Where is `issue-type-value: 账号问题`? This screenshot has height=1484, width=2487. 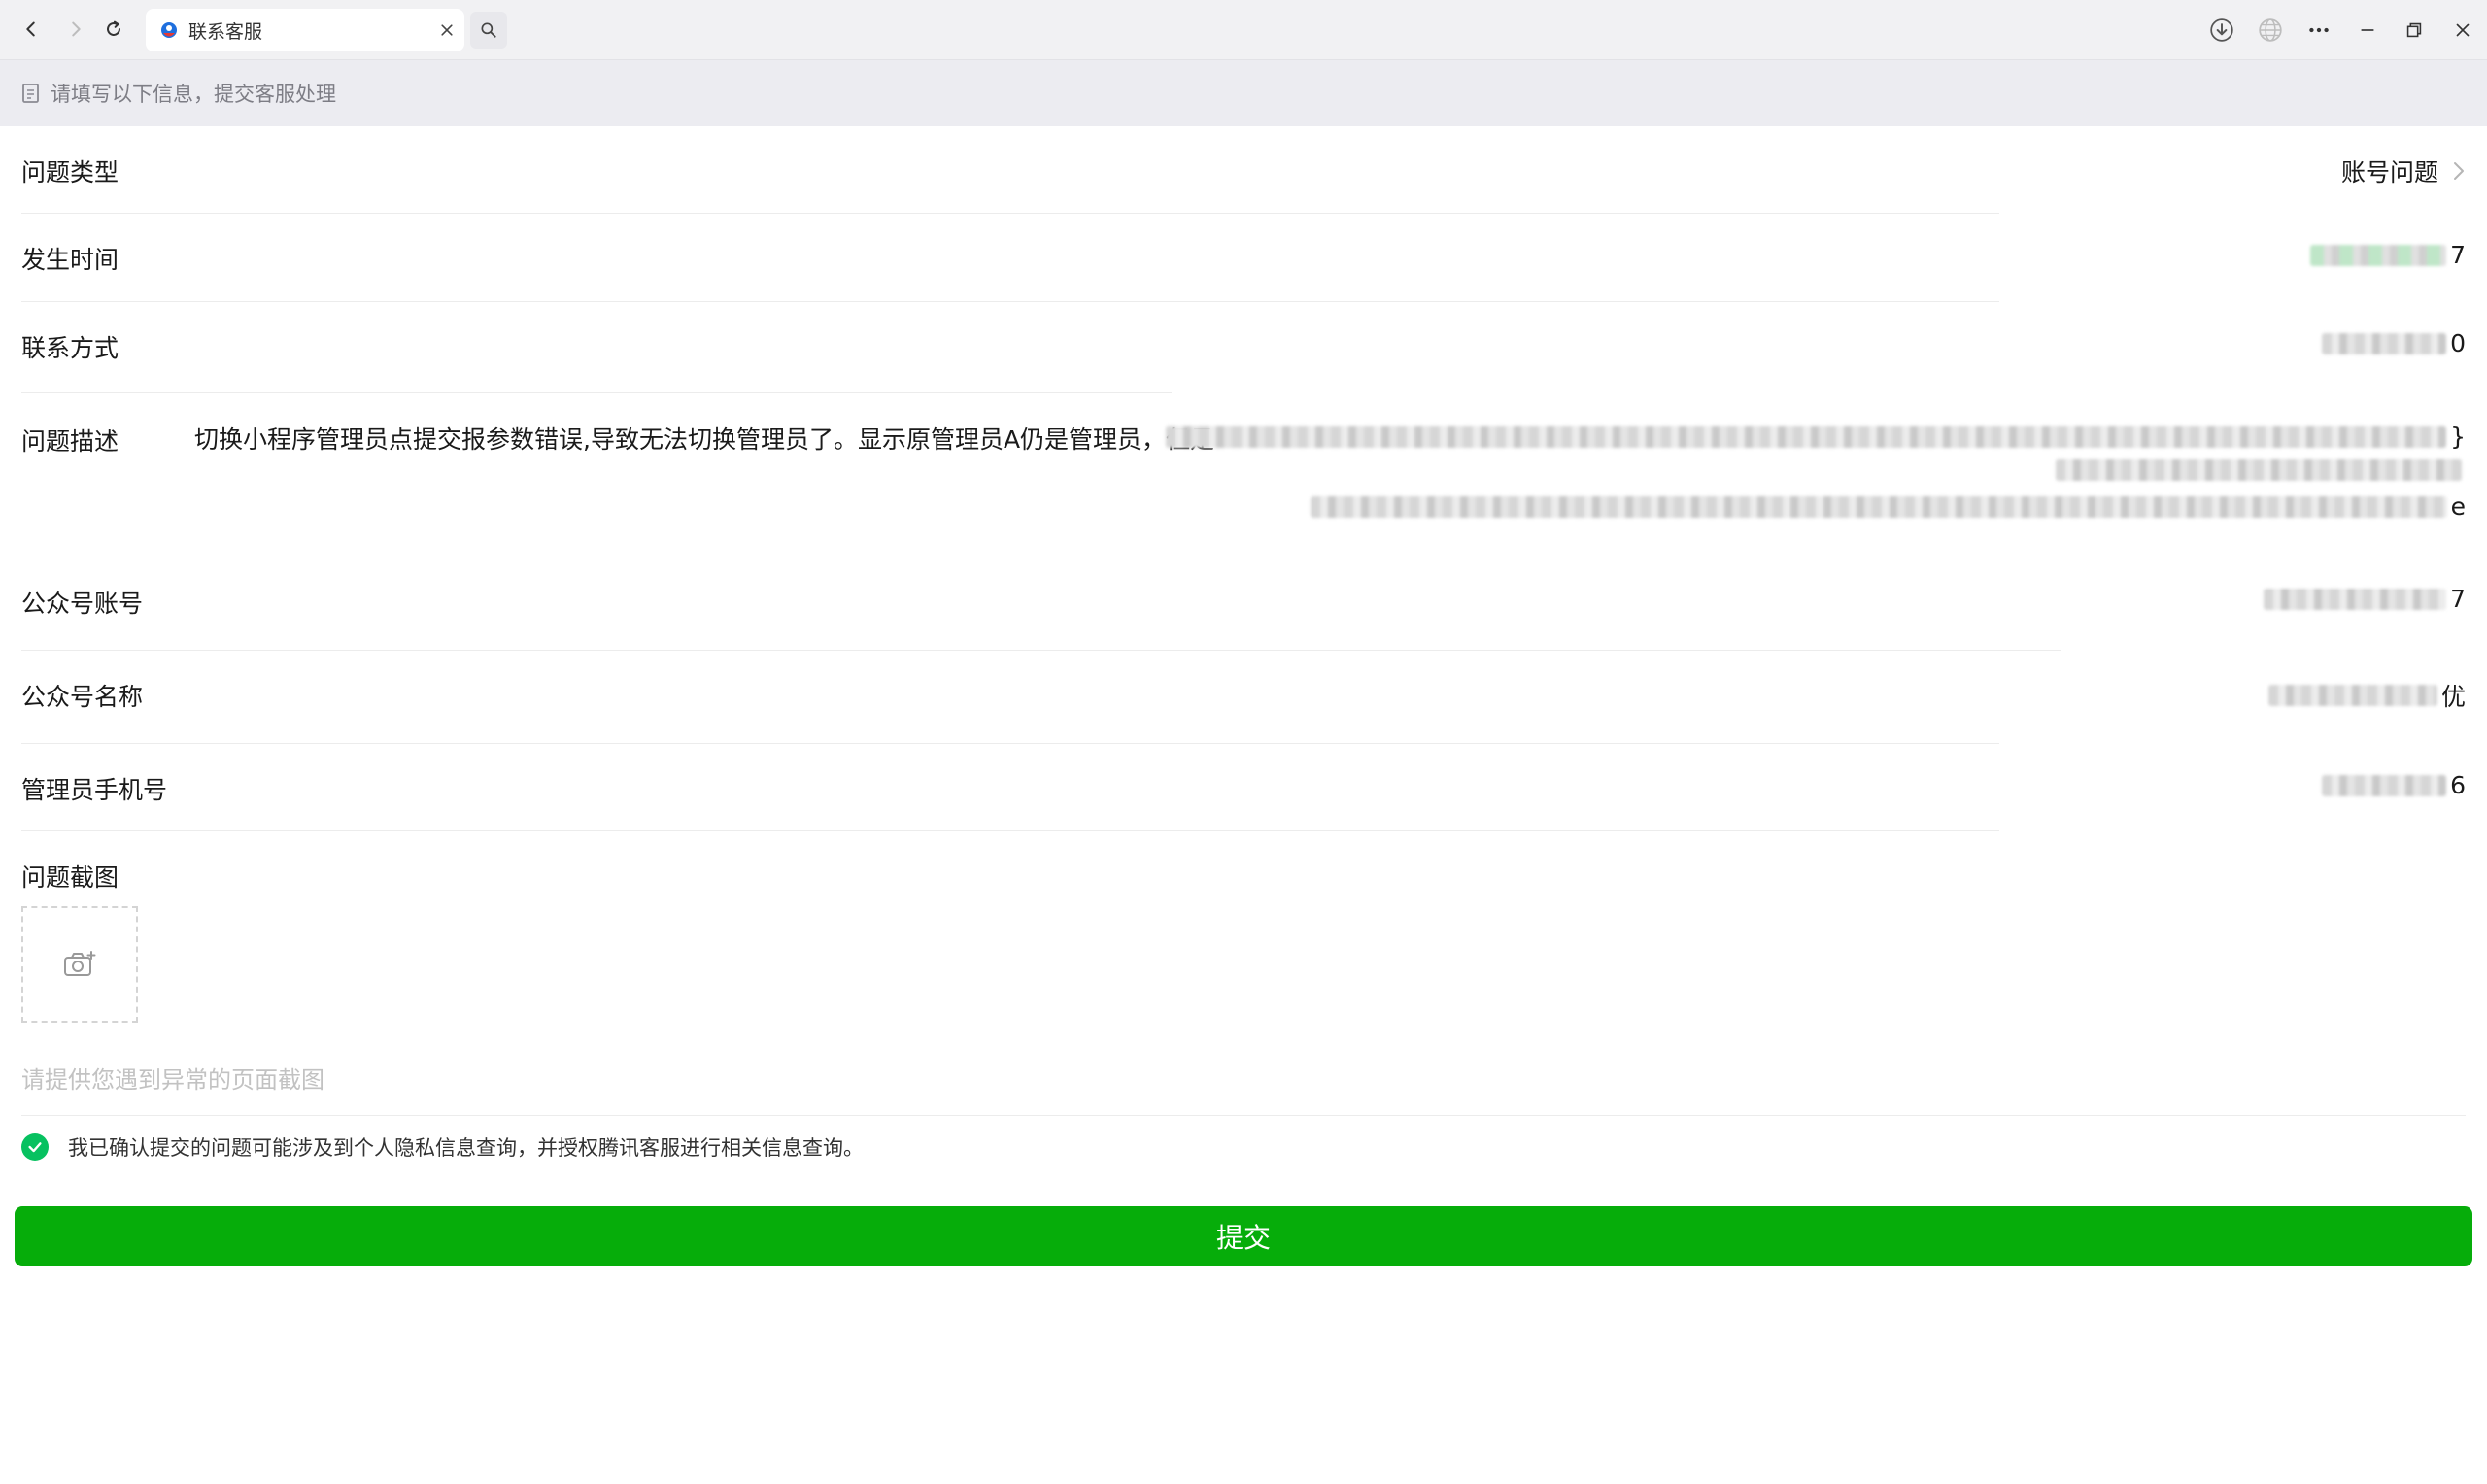 issue-type-value: 账号问题 is located at coordinates (2403, 170).